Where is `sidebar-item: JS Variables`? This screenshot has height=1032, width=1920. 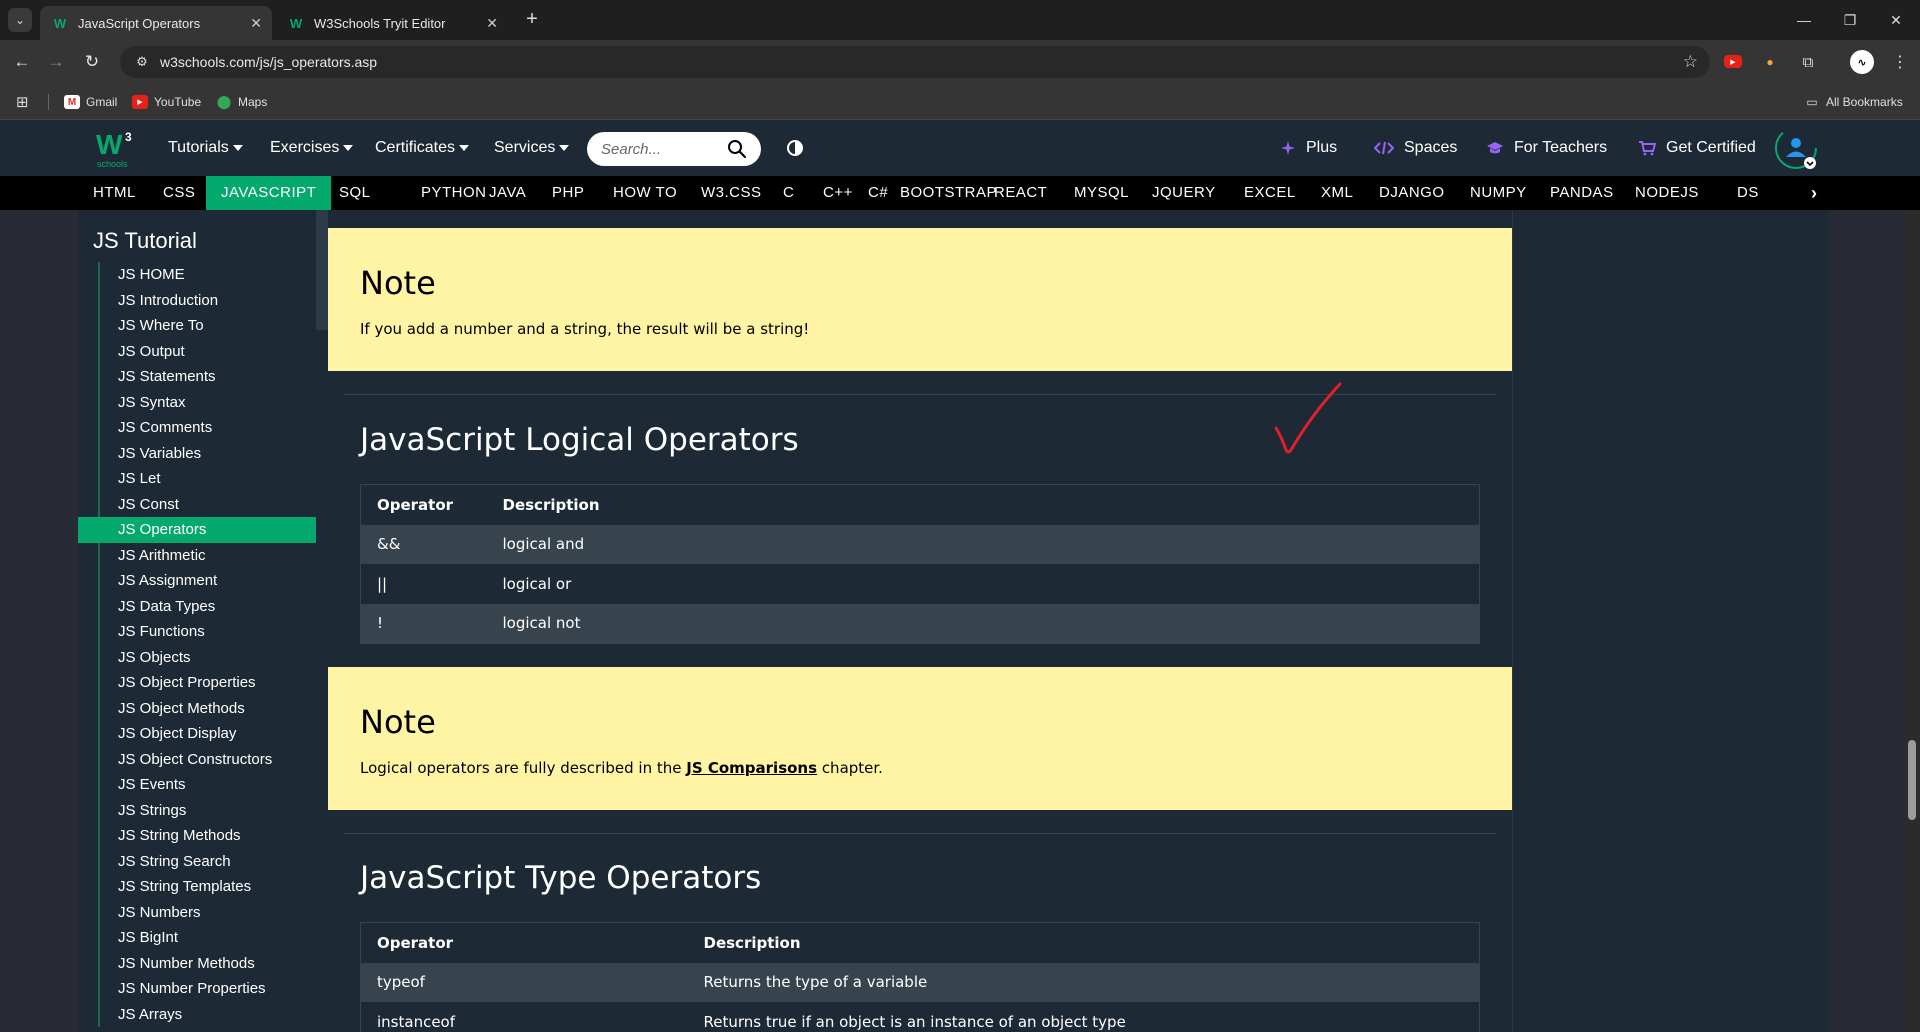
sidebar-item: JS Variables is located at coordinates (197, 453).